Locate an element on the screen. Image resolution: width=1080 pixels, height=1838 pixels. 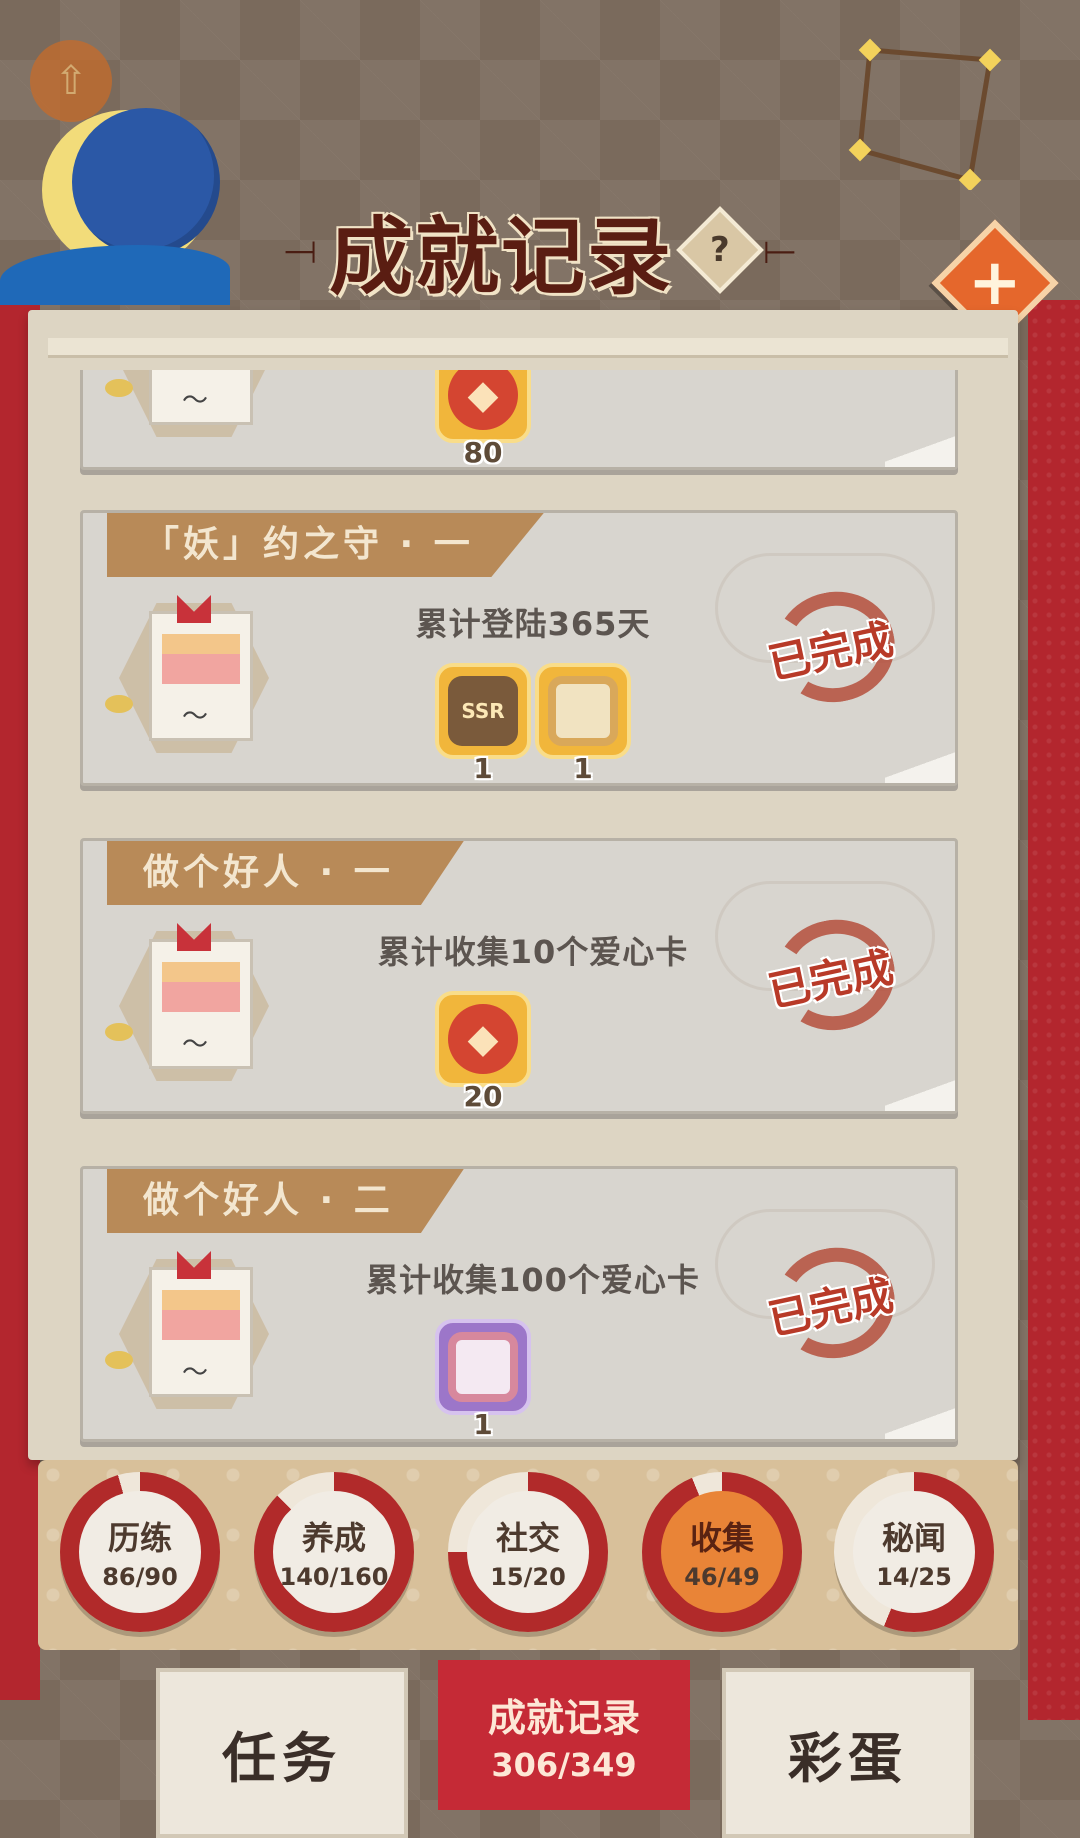
category-name: 历练 is located at coordinates (139, 1538).